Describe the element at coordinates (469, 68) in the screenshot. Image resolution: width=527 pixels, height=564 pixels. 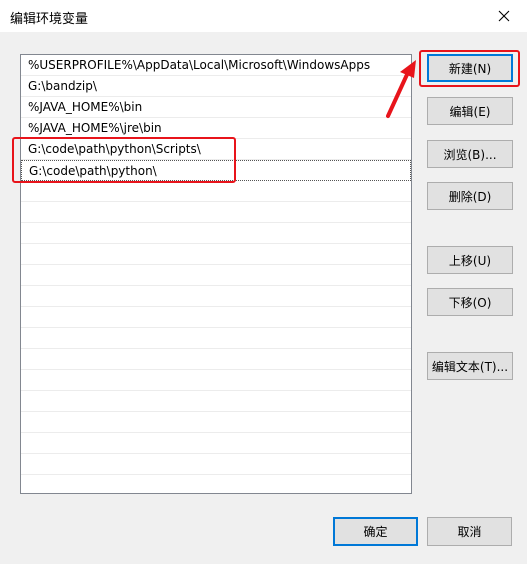
I see `new-button-highlight` at that location.